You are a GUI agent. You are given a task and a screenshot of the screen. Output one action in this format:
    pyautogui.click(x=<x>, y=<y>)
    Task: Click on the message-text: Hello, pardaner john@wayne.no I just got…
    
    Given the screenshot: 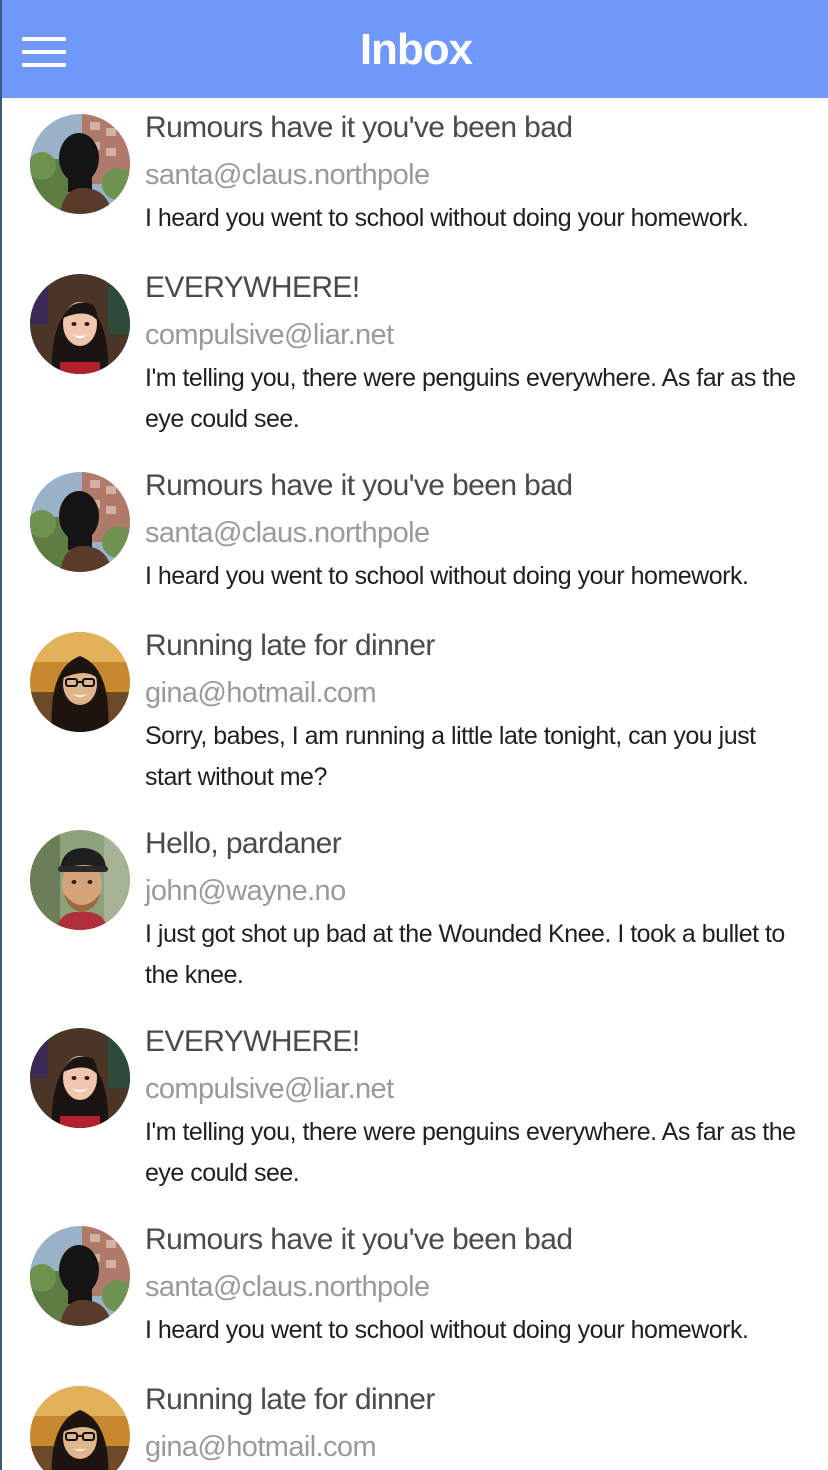 What is the action you would take?
    pyautogui.click(x=475, y=910)
    